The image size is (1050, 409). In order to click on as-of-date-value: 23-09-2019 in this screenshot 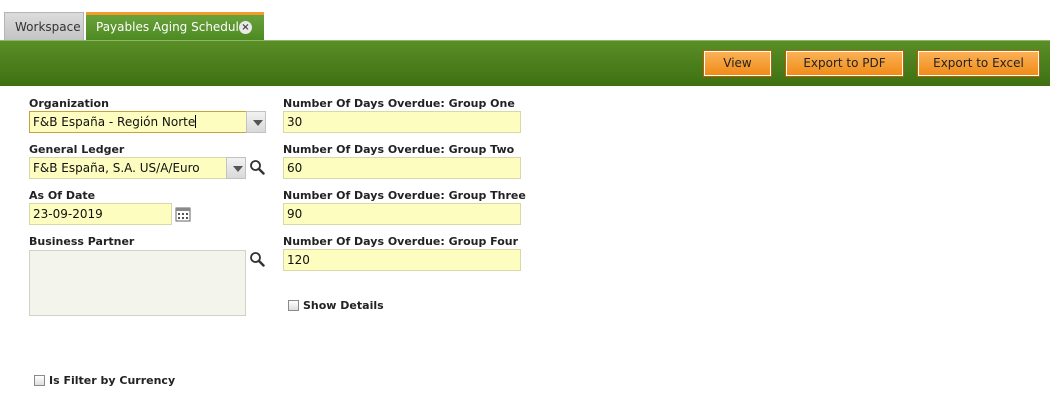, I will do `click(68, 214)`.